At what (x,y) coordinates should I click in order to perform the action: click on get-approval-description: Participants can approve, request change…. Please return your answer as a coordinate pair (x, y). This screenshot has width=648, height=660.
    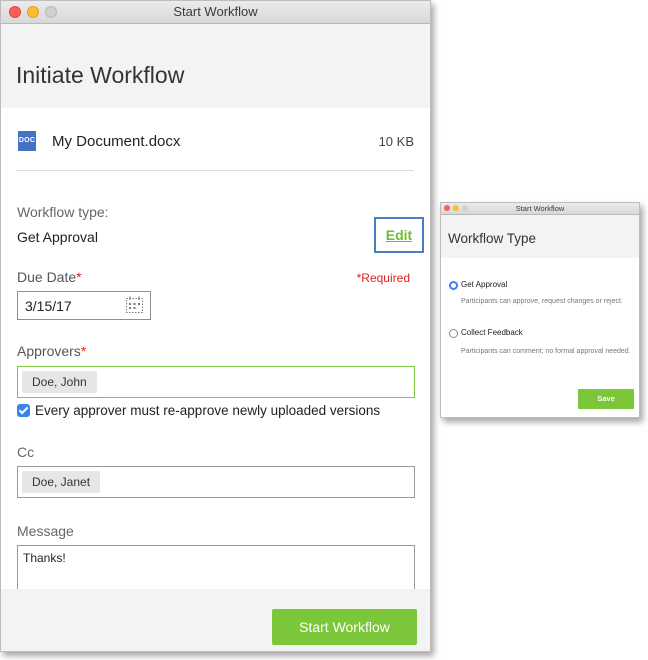
    Looking at the image, I should click on (542, 301).